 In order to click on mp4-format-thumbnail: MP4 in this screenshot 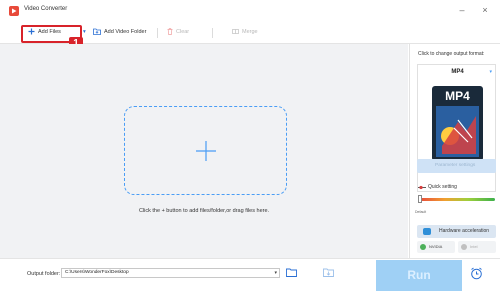, I will do `click(457, 123)`.